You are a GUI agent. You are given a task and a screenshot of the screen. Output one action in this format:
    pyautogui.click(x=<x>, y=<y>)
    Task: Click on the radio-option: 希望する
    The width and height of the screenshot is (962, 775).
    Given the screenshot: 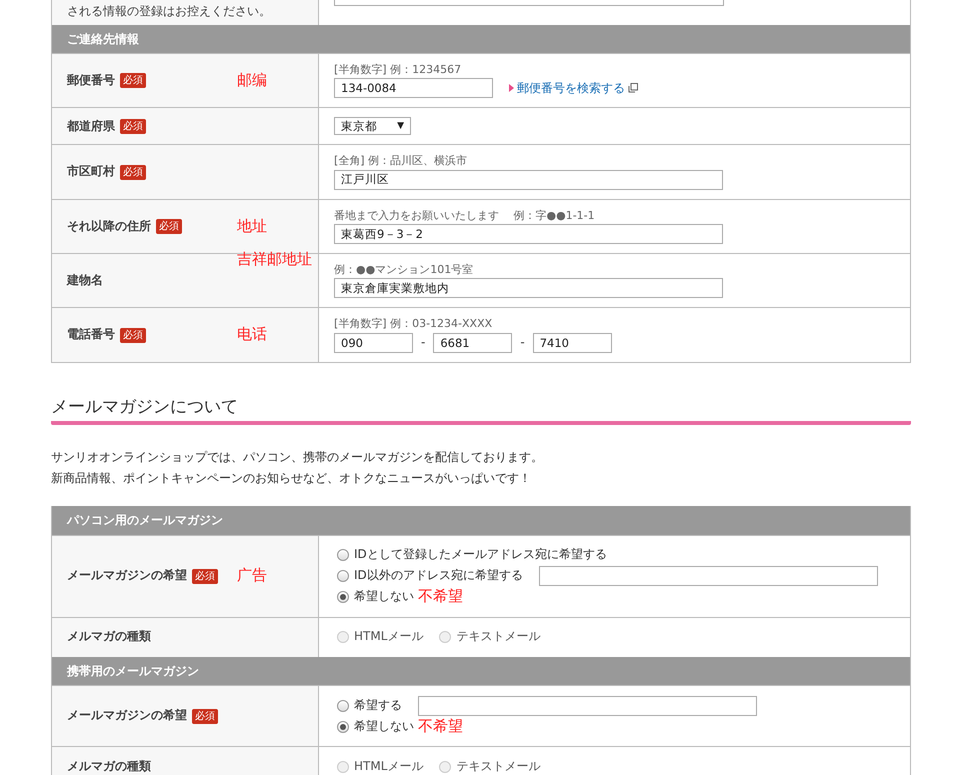 What is the action you would take?
    pyautogui.click(x=369, y=705)
    